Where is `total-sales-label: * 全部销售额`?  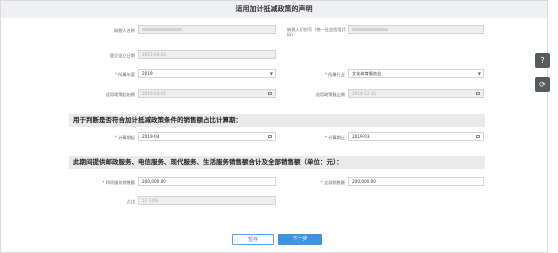 total-sales-label: * 全部销售额 is located at coordinates (332, 182).